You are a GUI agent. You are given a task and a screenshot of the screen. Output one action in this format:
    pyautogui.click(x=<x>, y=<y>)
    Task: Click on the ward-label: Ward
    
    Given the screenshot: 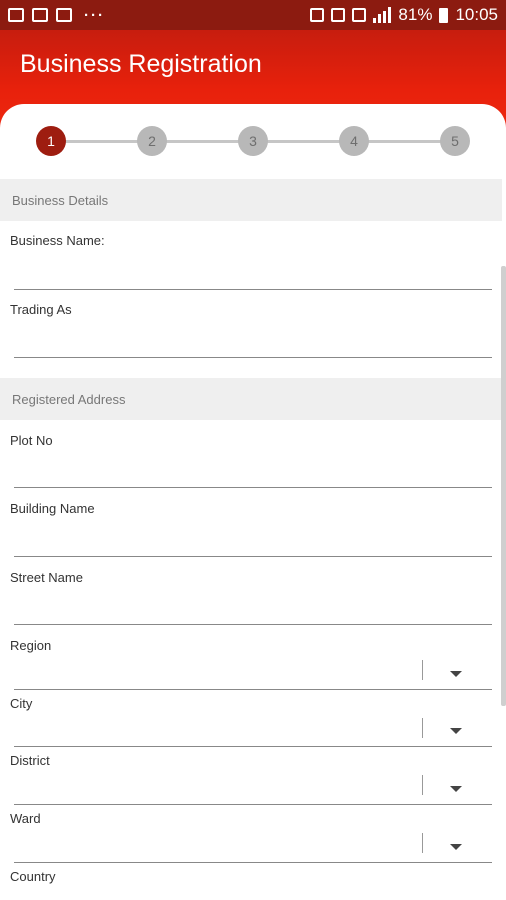 What is the action you would take?
    pyautogui.click(x=25, y=818)
    